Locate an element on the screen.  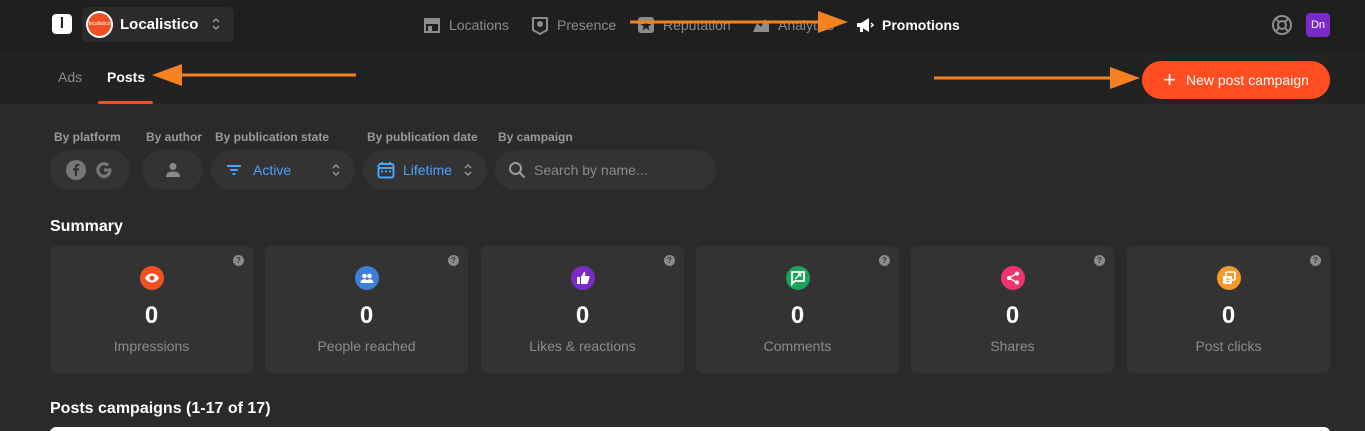
help-lifebuoy-icon is located at coordinates (1282, 25).